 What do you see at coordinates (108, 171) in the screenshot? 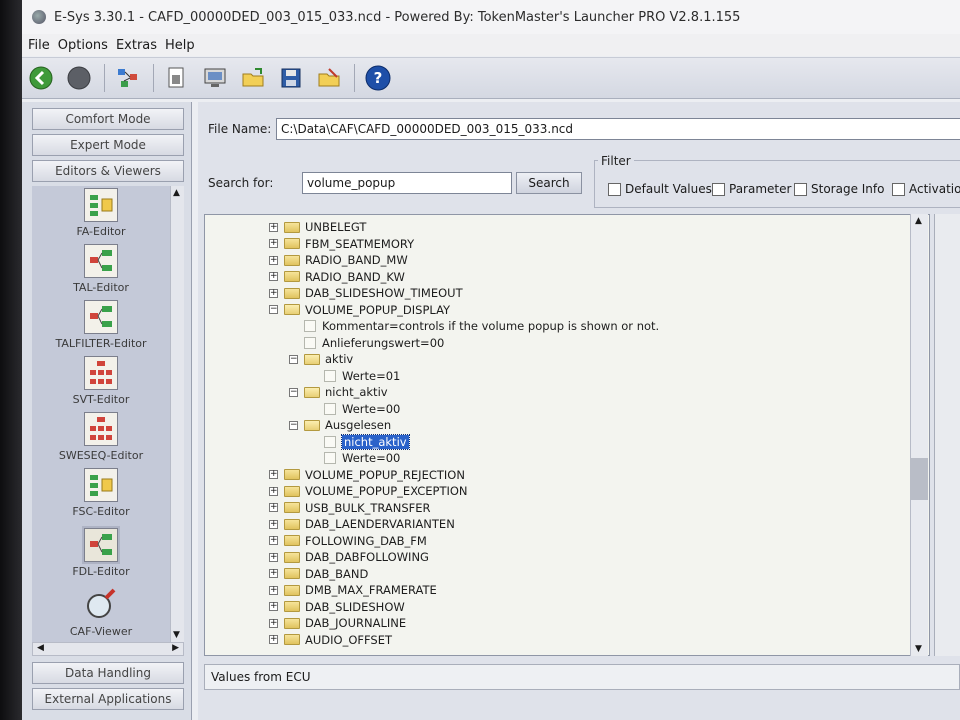
I see `editors-viewers-button: Editors & Viewers` at bounding box center [108, 171].